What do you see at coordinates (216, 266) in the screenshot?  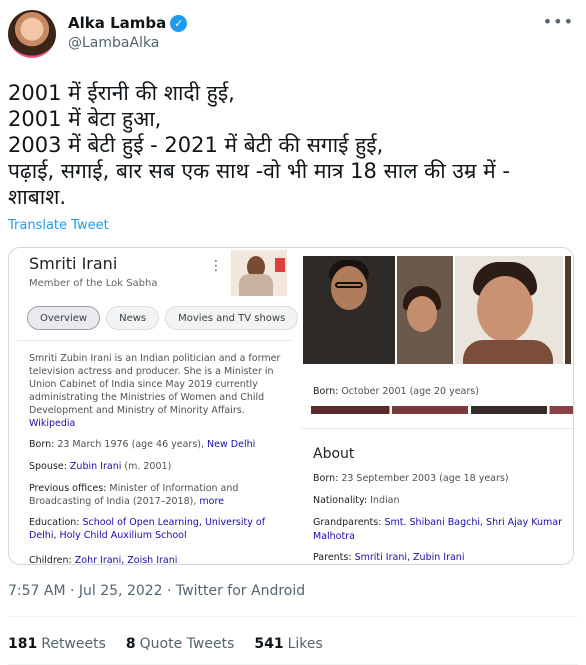 I see `kebab-menu-icon: ⋮` at bounding box center [216, 266].